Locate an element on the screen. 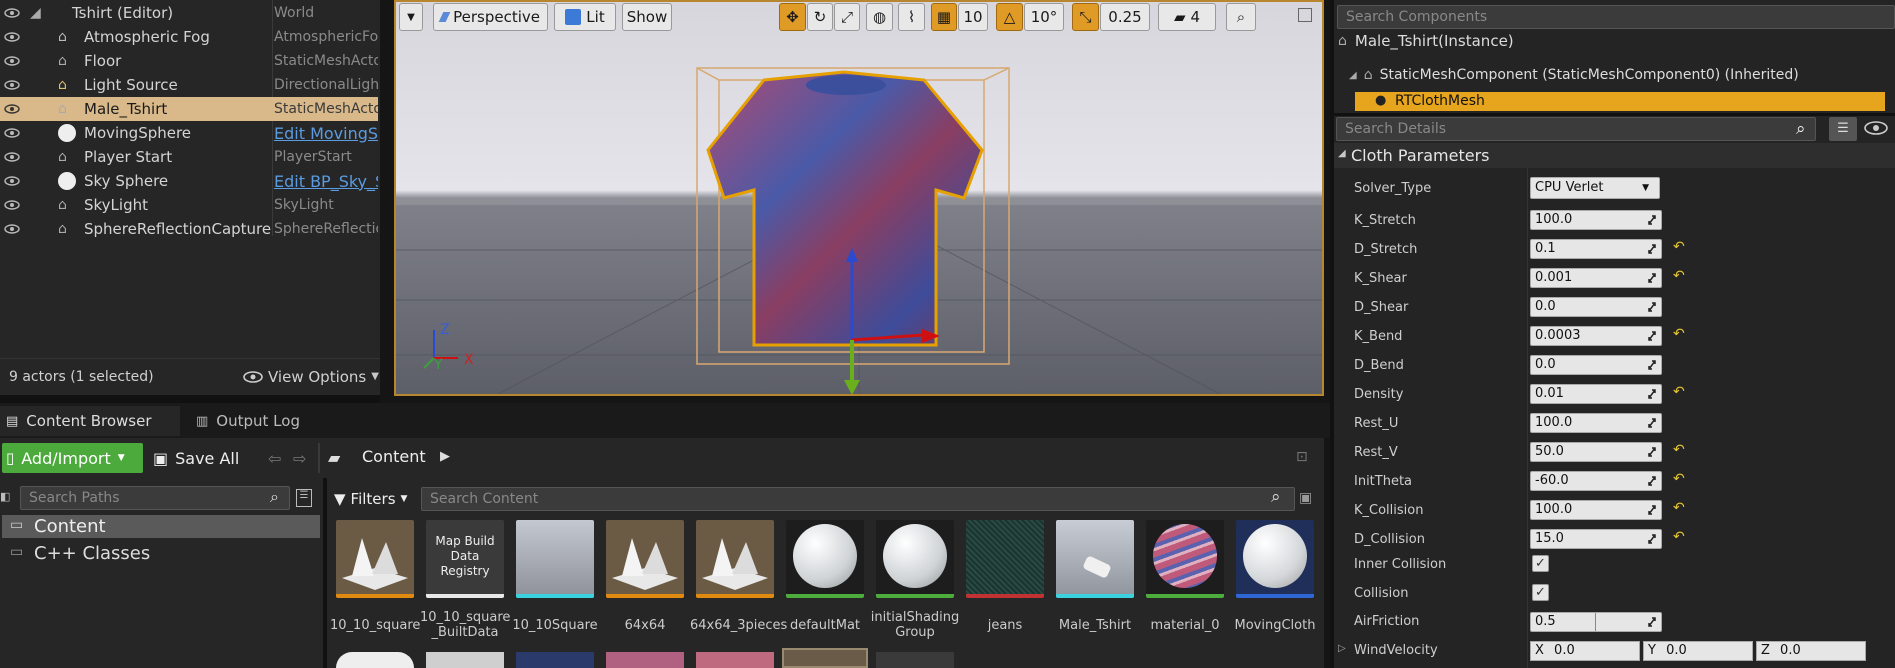 The image size is (1895, 668). visibility-button is located at coordinates (1876, 128).